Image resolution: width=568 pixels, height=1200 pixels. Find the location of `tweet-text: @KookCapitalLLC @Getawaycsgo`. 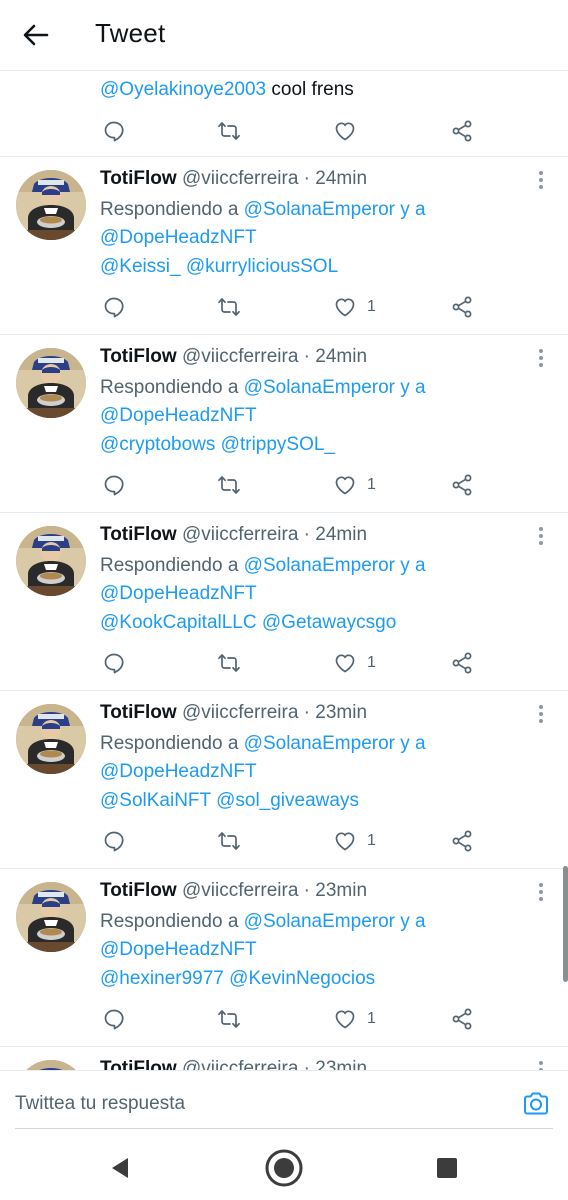

tweet-text: @KookCapitalLLC @Getawaycsgo is located at coordinates (248, 623).